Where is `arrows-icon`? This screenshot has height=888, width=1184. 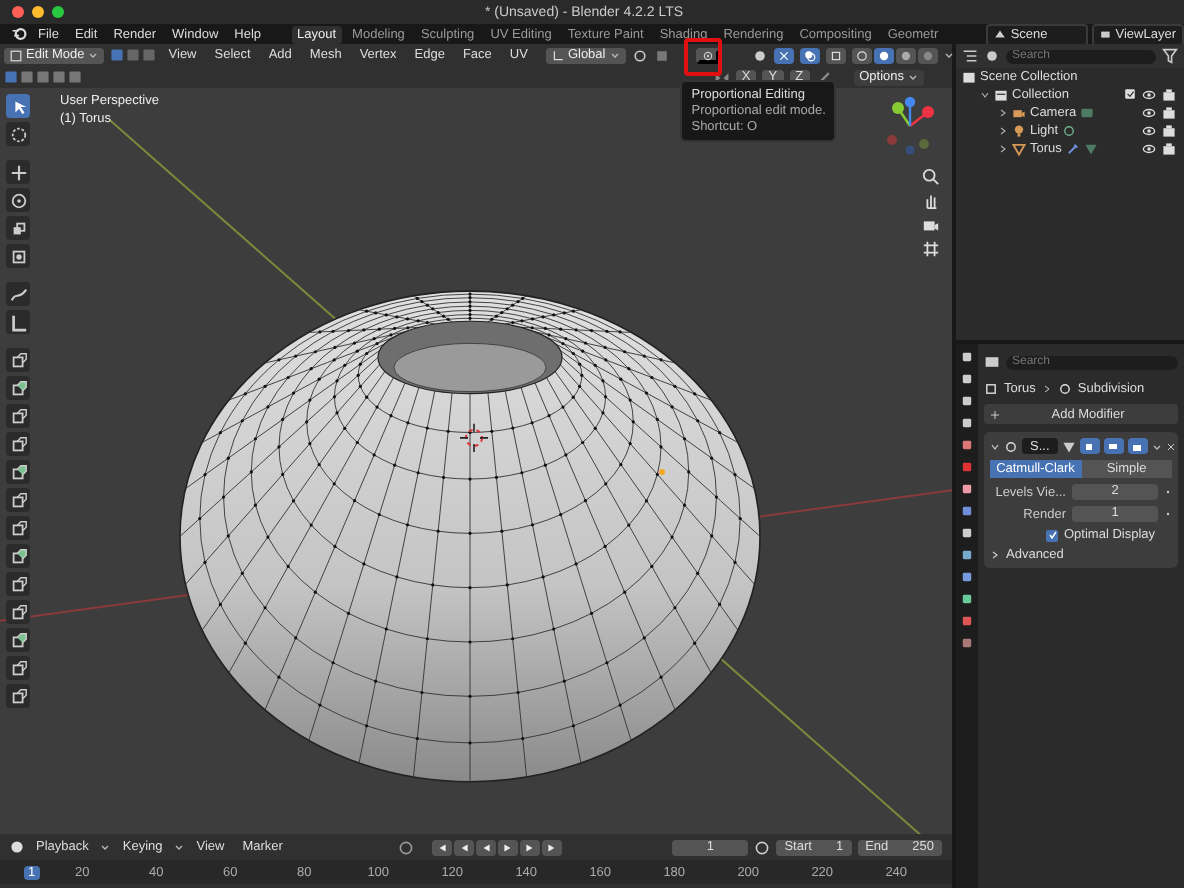 arrows-icon is located at coordinates (783, 55).